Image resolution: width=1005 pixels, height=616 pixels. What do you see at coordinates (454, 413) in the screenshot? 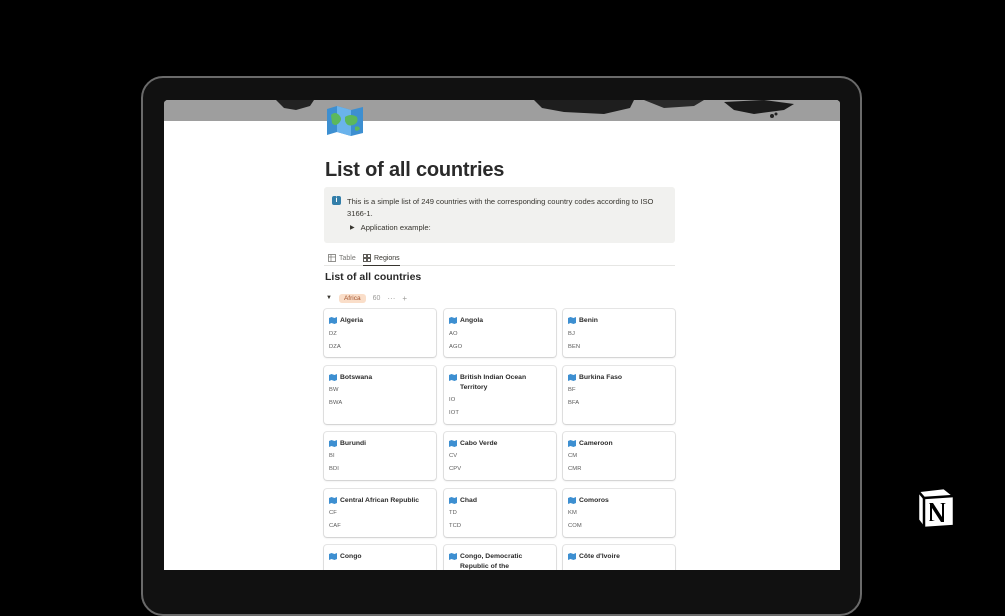
I see `card-alpha3: IOT` at bounding box center [454, 413].